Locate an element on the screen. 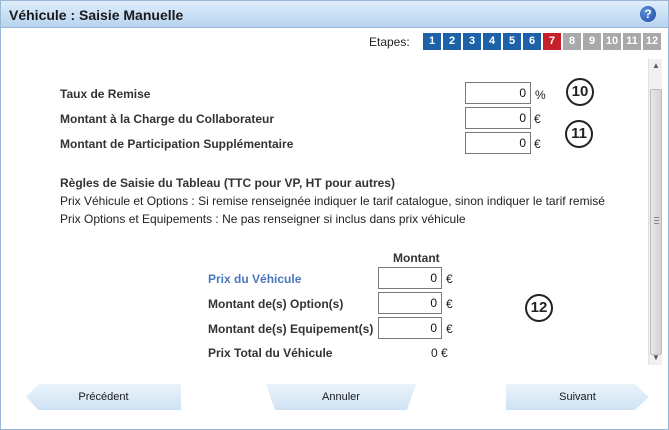 The width and height of the screenshot is (669, 430). montant-participation-label: Montant de Participation Supplémentaire is located at coordinates (177, 144).